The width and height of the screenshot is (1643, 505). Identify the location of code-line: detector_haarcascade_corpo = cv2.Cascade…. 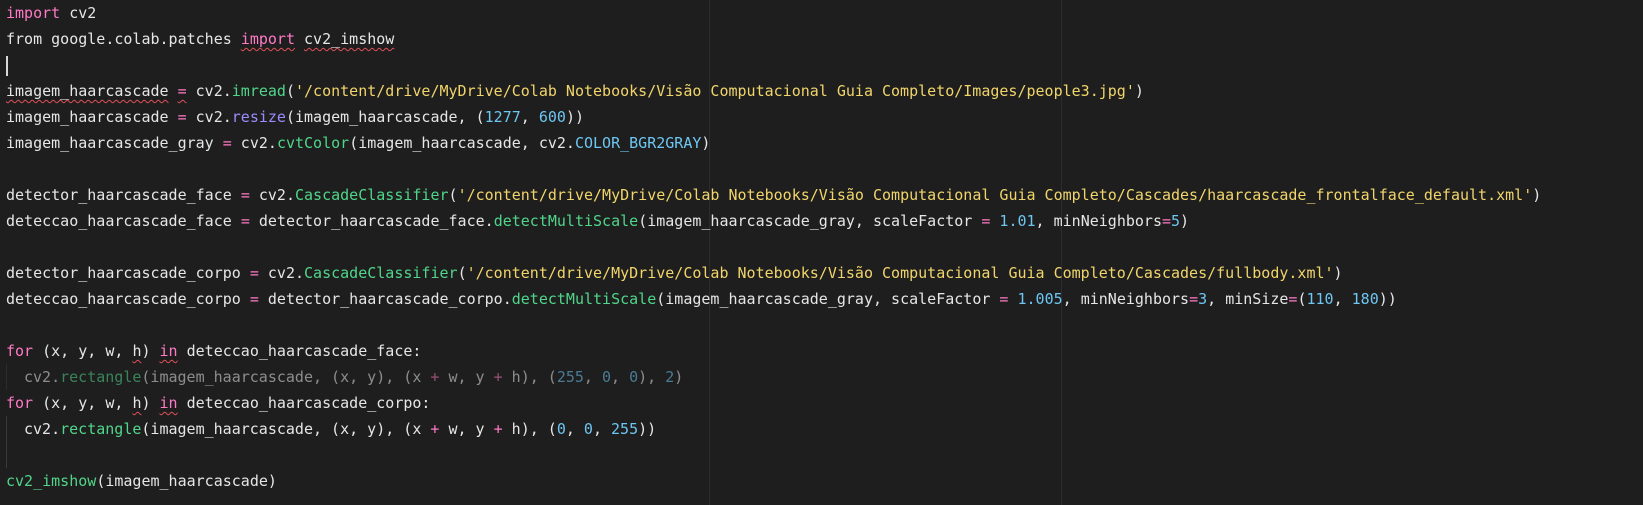
(824, 273).